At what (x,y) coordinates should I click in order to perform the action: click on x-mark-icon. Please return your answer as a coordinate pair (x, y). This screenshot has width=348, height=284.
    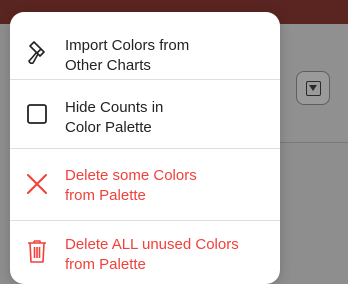
    Looking at the image, I should click on (37, 184).